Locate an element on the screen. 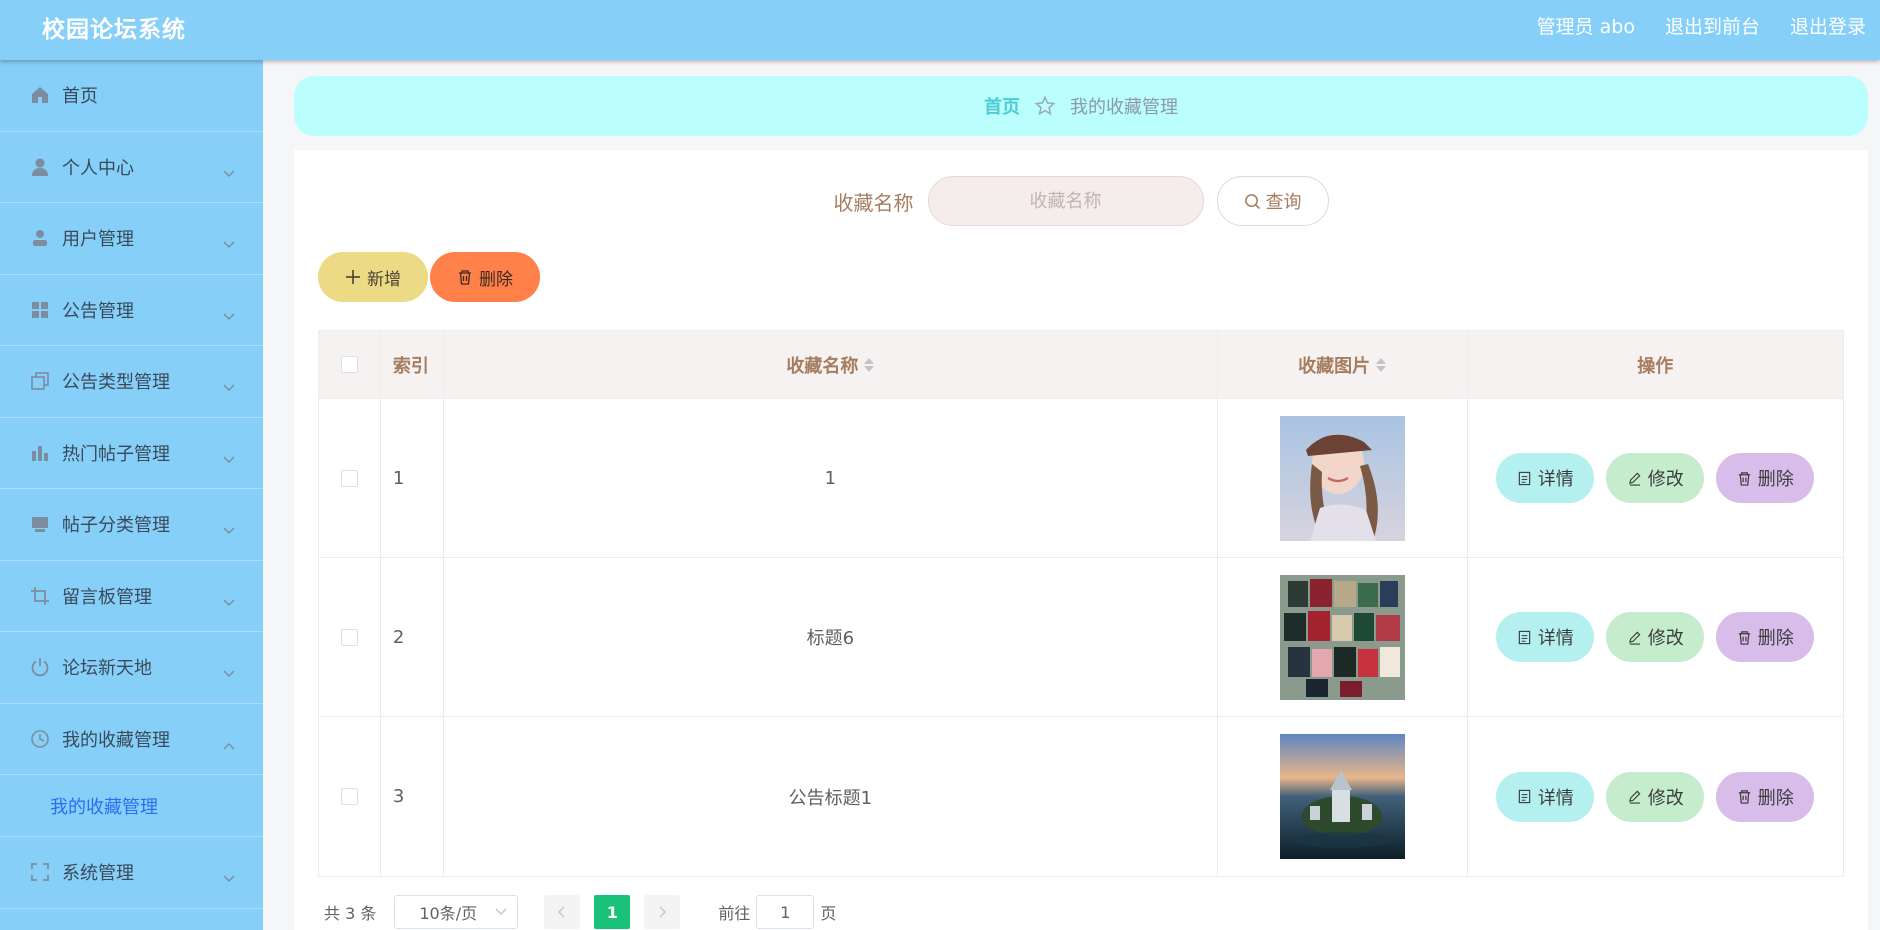 This screenshot has width=1880, height=930. batch-delete-button: 删除 is located at coordinates (485, 277).